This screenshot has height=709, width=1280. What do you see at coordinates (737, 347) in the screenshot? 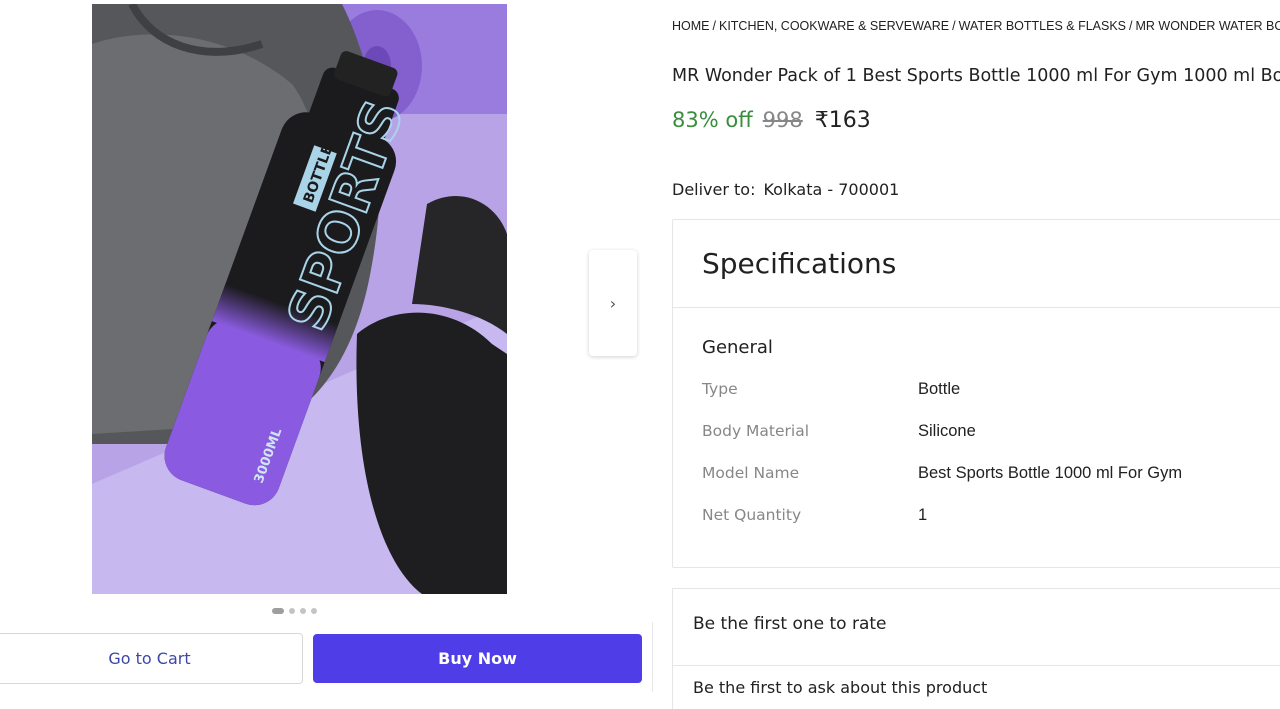
I see `spec-group-title: General` at bounding box center [737, 347].